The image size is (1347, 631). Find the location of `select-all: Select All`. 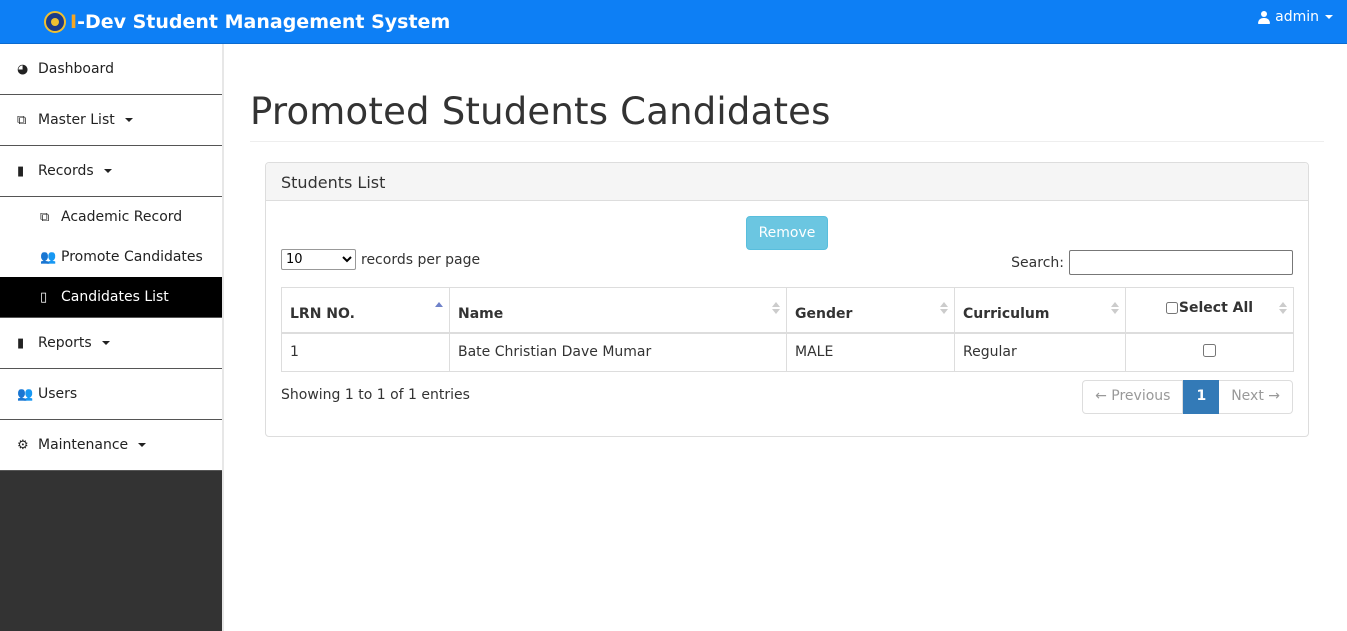

select-all: Select All is located at coordinates (1209, 307).